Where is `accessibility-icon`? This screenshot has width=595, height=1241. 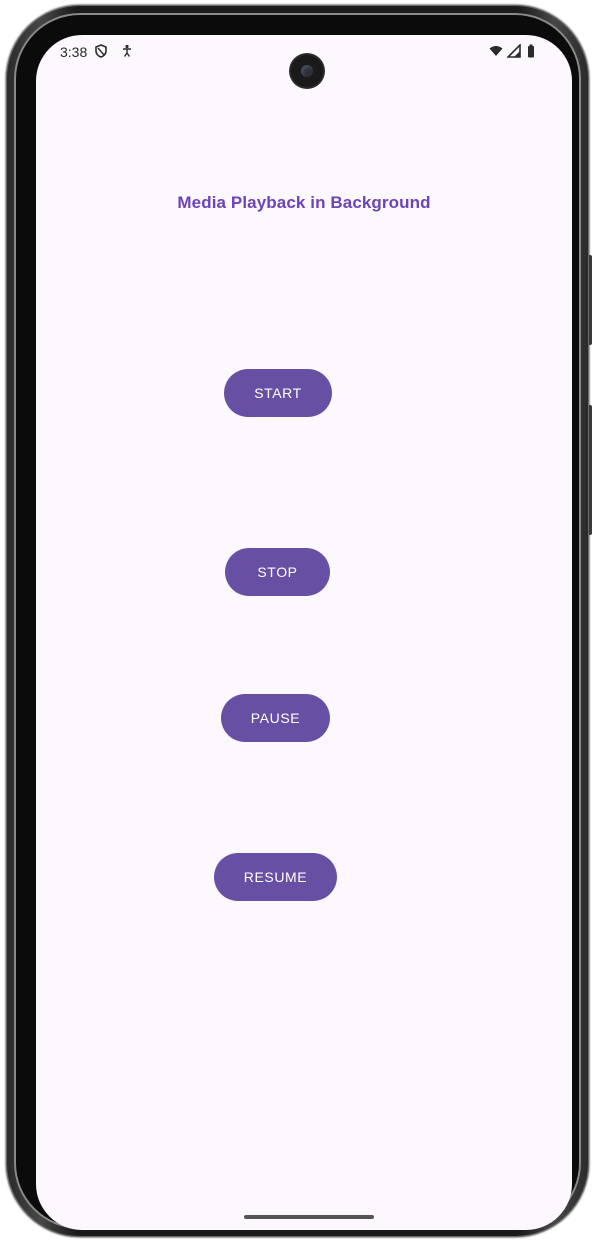 accessibility-icon is located at coordinates (127, 50).